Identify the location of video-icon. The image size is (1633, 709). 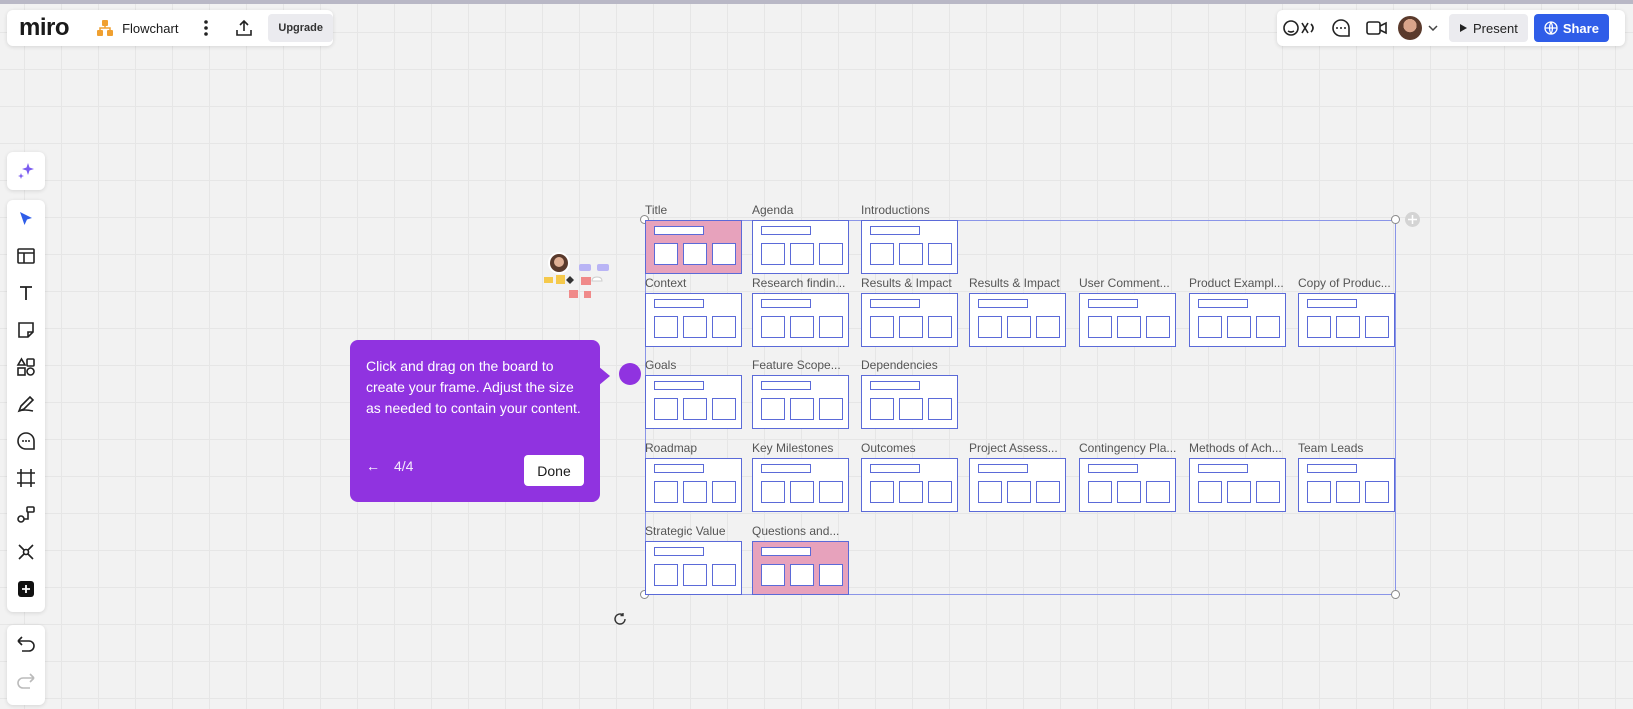
(1377, 28).